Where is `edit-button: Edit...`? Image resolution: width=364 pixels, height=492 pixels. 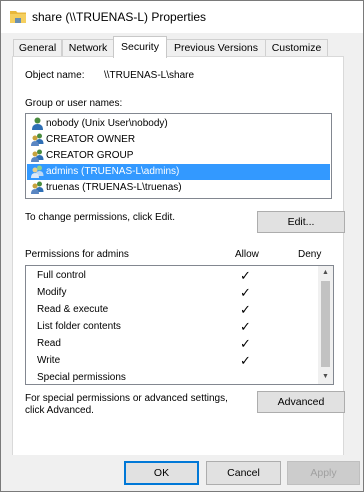 edit-button: Edit... is located at coordinates (301, 222).